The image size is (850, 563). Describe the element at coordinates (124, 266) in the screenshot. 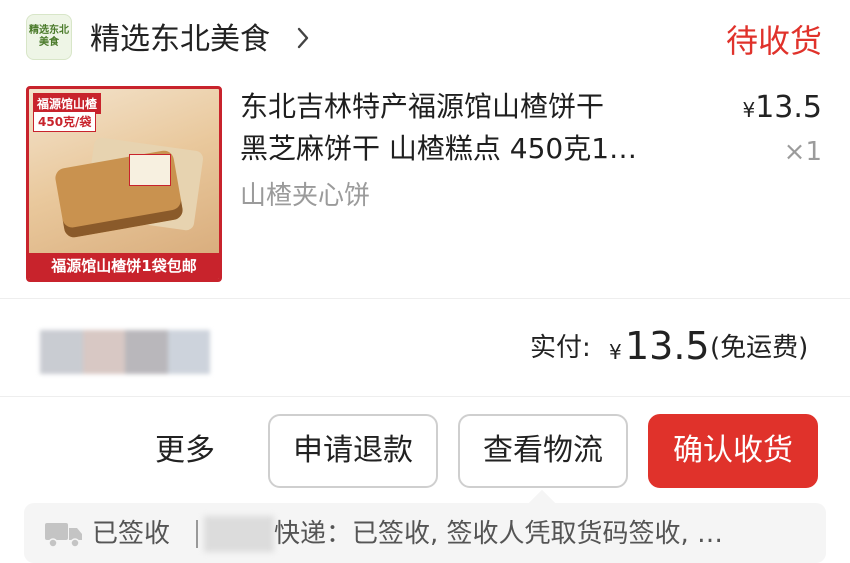

I see `product-image-caption: 福源馆山楂饼1袋包邮` at that location.